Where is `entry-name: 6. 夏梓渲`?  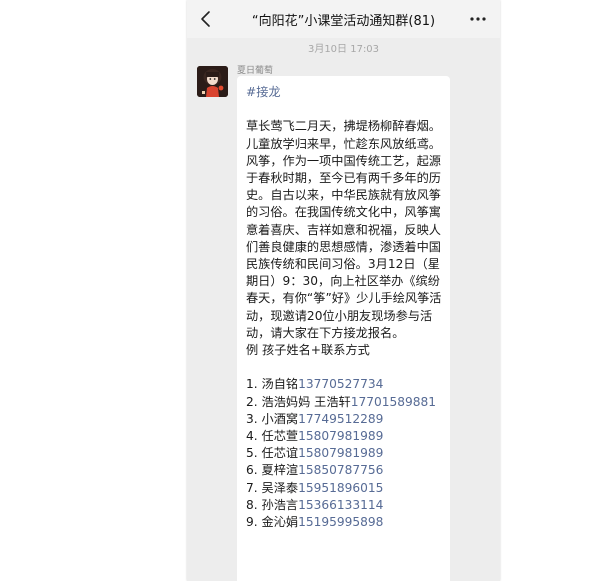
entry-name: 6. 夏梓渲 is located at coordinates (272, 470).